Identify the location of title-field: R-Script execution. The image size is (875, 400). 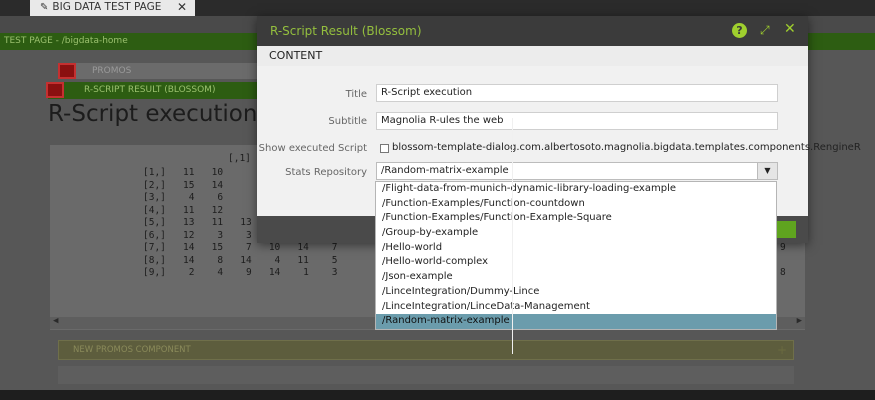
(577, 93).